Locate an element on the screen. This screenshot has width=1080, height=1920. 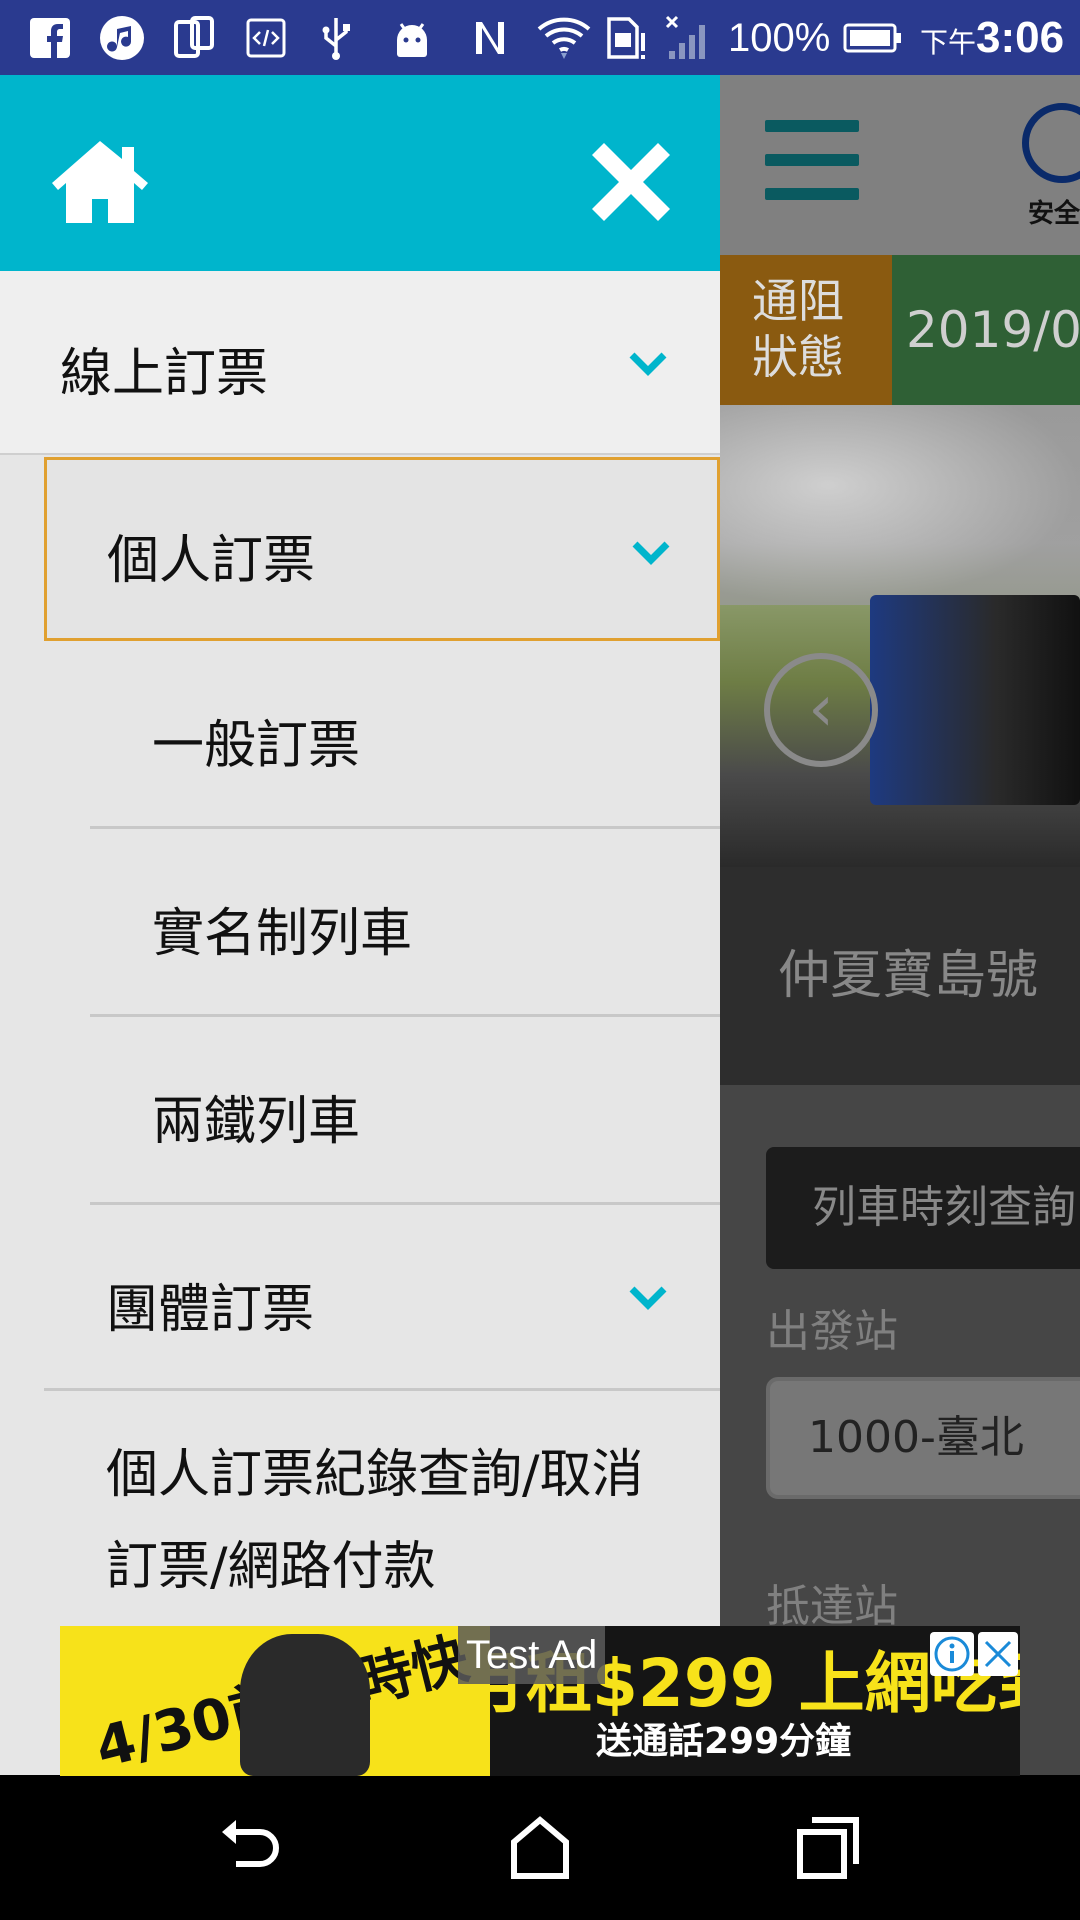
android-icon is located at coordinates (412, 38).